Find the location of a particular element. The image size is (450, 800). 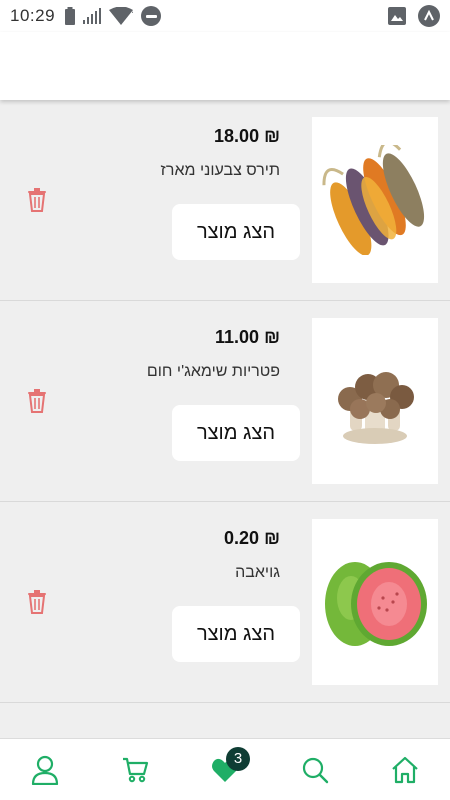

battery-icon is located at coordinates (70, 16).